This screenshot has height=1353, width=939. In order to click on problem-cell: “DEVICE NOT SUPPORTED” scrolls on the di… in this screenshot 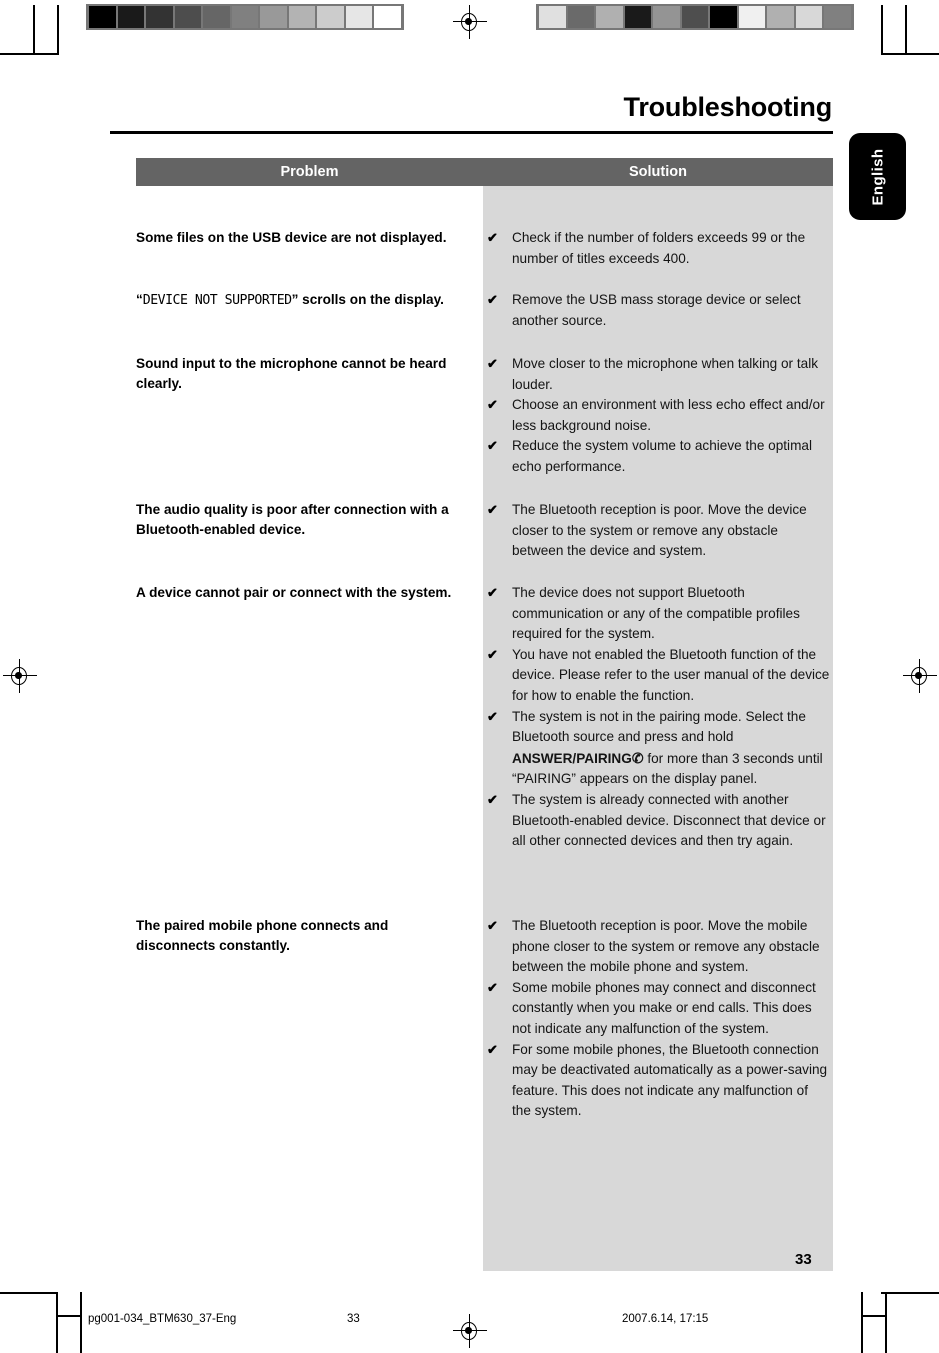, I will do `click(301, 300)`.